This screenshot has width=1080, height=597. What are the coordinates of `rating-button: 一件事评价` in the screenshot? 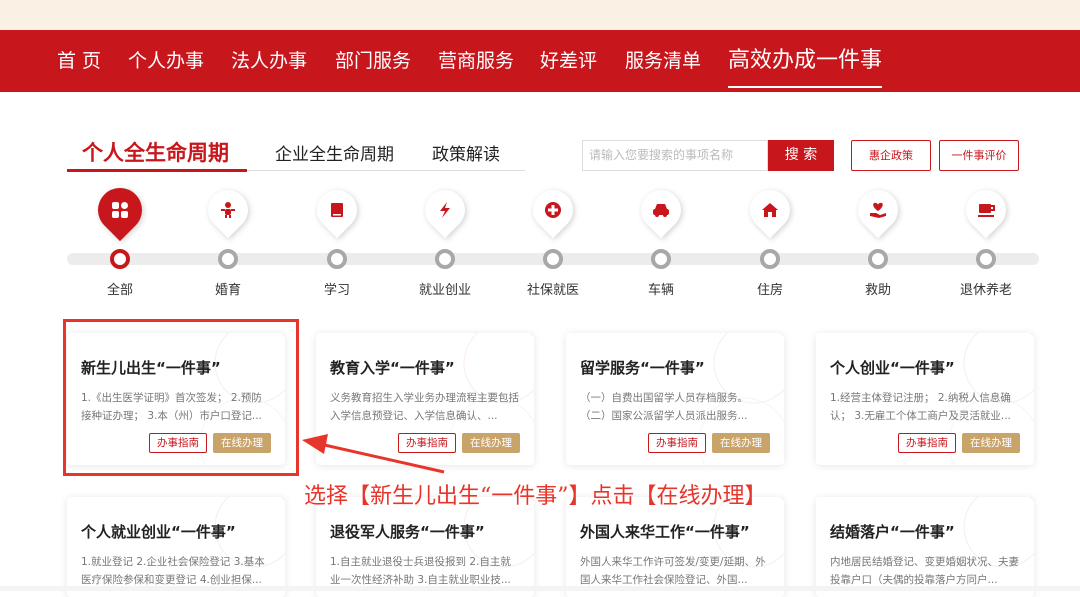 It's located at (979, 155).